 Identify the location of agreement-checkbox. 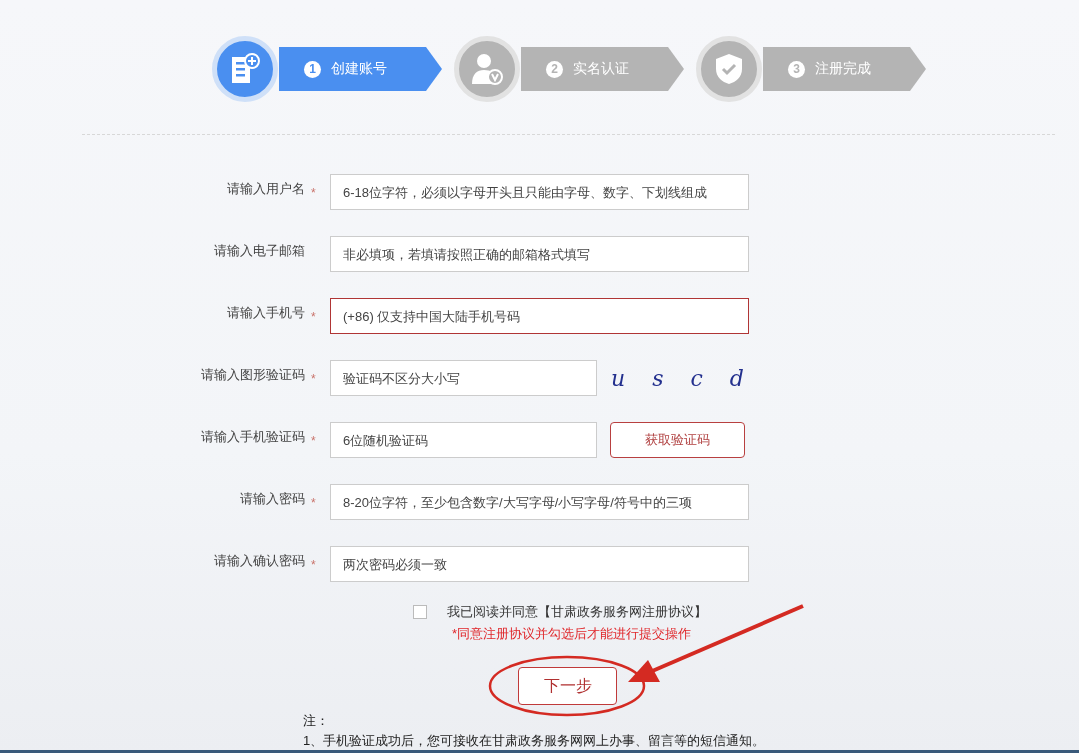
(419, 612).